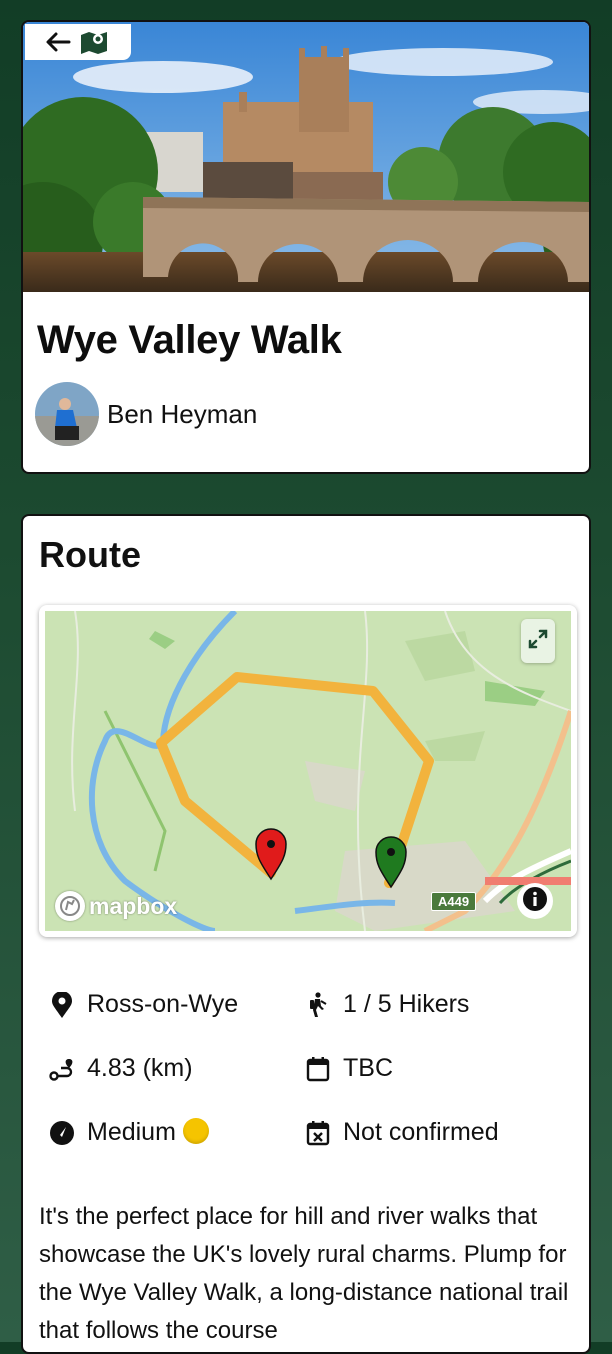 The width and height of the screenshot is (612, 1354). I want to click on location-pin-icon, so click(62, 1004).